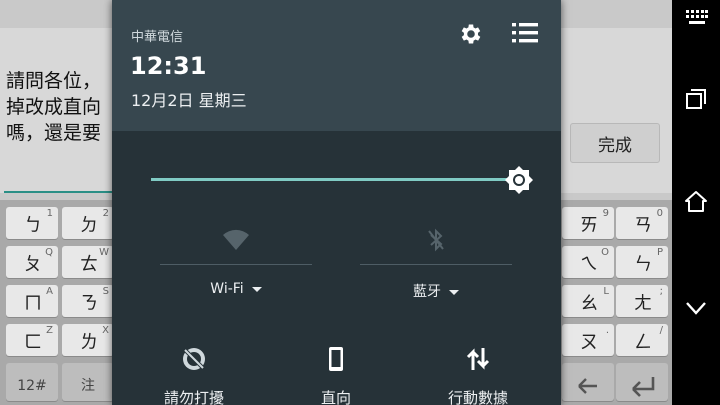 The image size is (720, 405). Describe the element at coordinates (194, 359) in the screenshot. I see `do-not-disturb-icon` at that location.